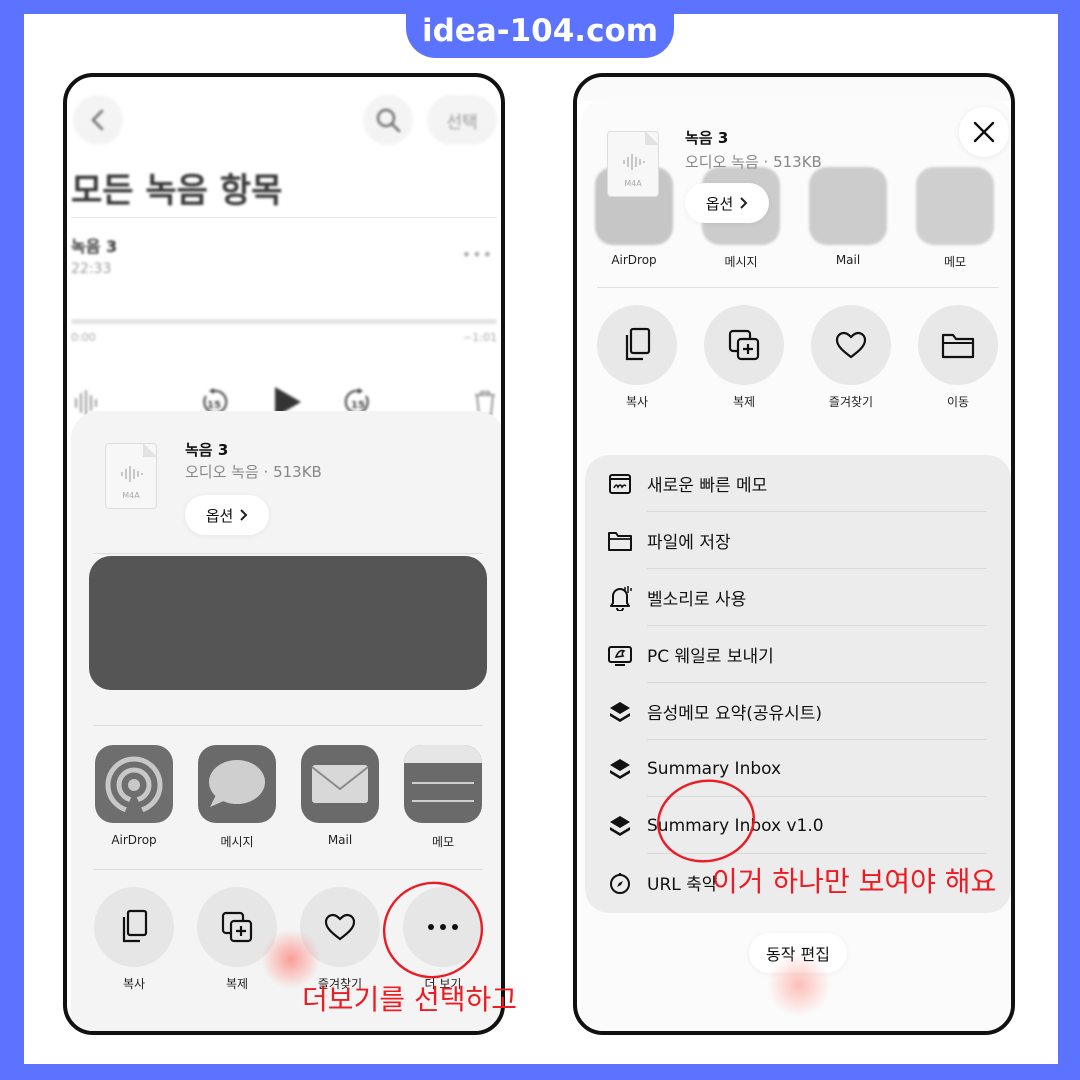  What do you see at coordinates (409, 999) in the screenshot?
I see `annotation-left: 더보기를 선택하고` at bounding box center [409, 999].